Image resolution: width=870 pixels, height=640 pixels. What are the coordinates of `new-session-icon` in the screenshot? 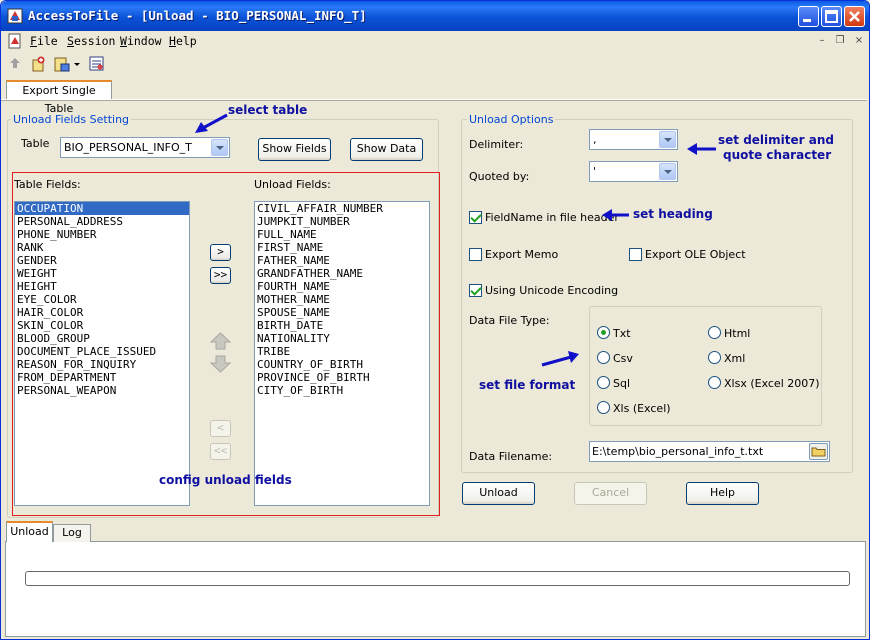 It's located at (40, 65).